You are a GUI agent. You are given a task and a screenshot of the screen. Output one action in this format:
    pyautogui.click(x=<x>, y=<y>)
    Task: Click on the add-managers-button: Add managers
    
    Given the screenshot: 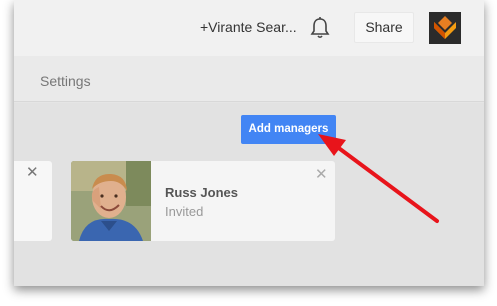 What is the action you would take?
    pyautogui.click(x=288, y=129)
    